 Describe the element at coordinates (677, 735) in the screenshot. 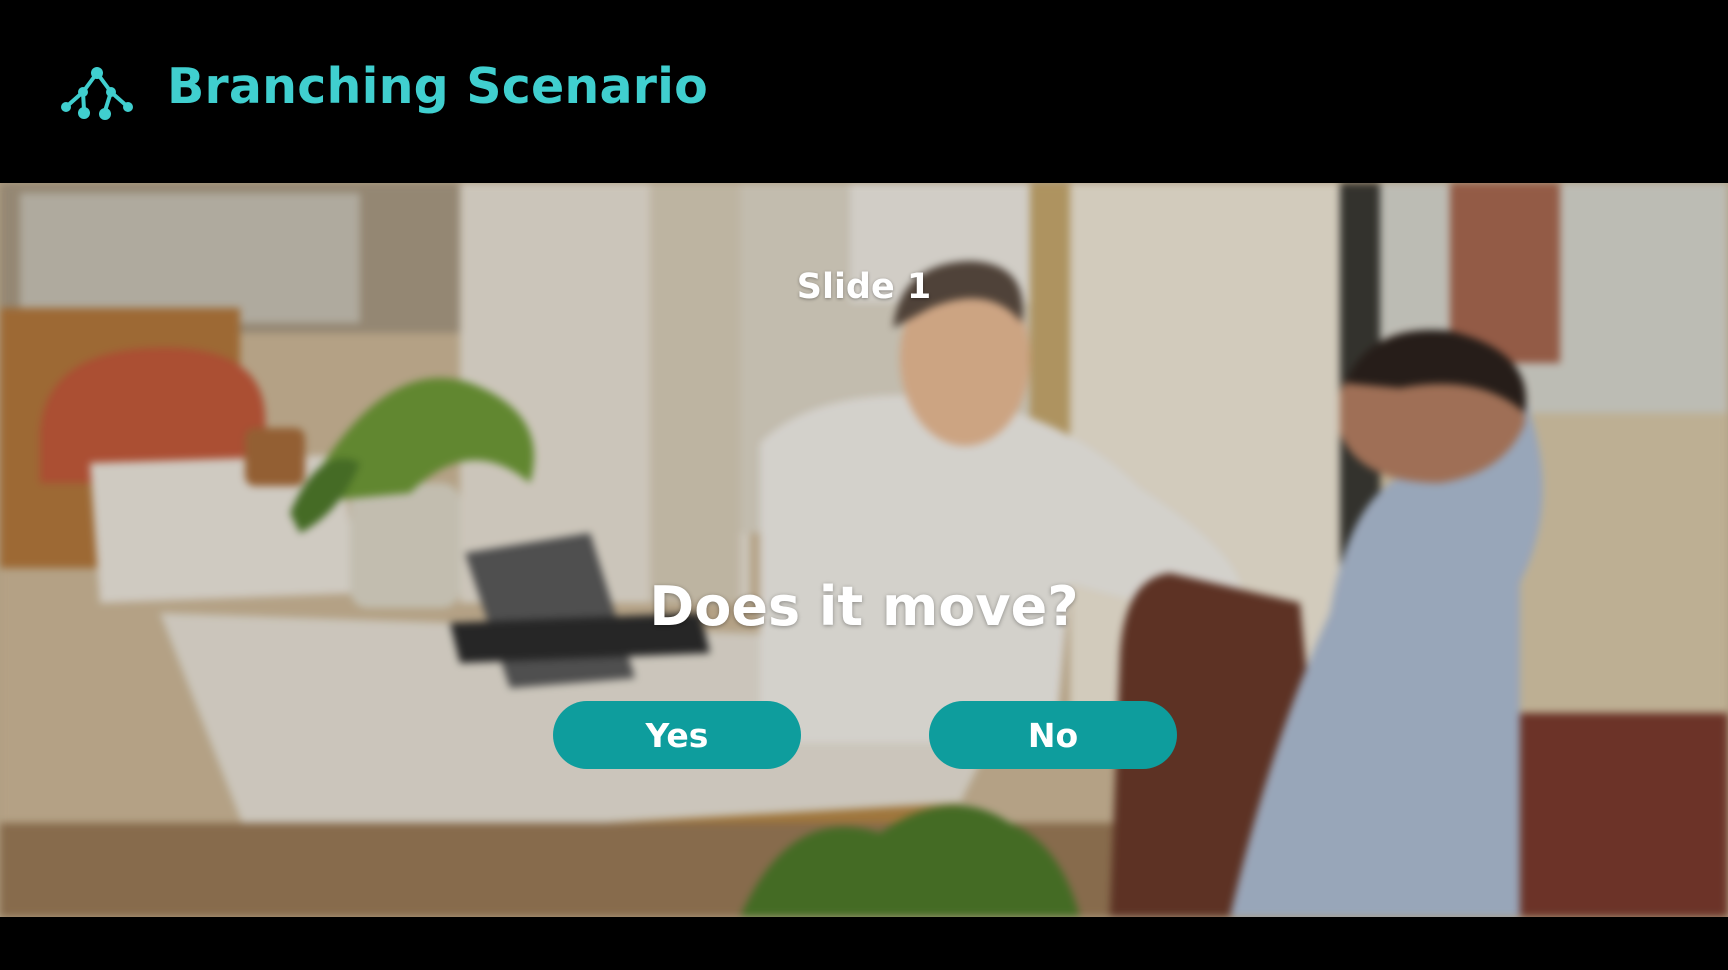

I see `yes-button: Yes` at that location.